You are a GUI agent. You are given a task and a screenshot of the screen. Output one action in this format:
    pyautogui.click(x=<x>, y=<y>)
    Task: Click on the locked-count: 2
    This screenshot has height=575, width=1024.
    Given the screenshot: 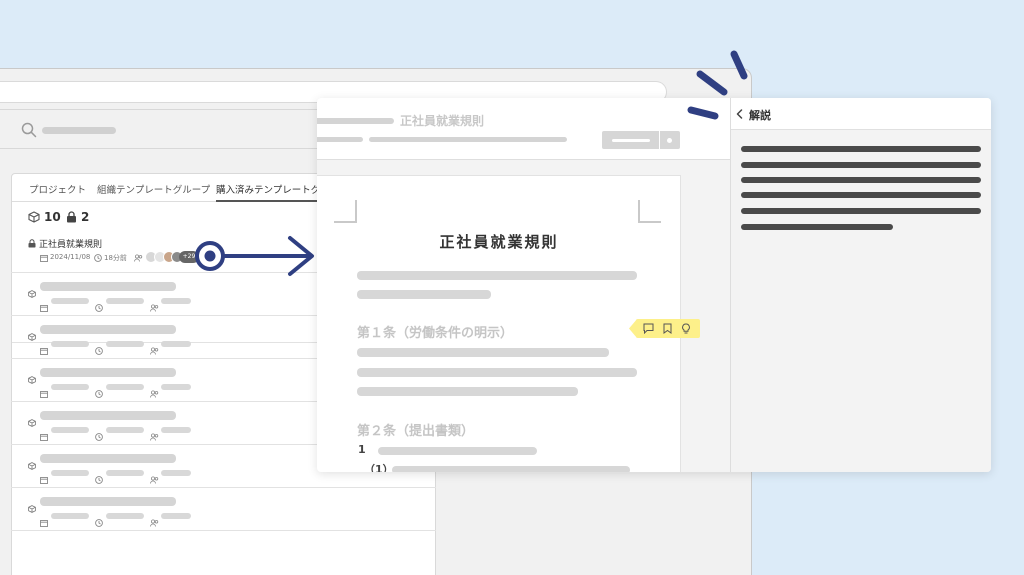 What is the action you would take?
    pyautogui.click(x=77, y=217)
    